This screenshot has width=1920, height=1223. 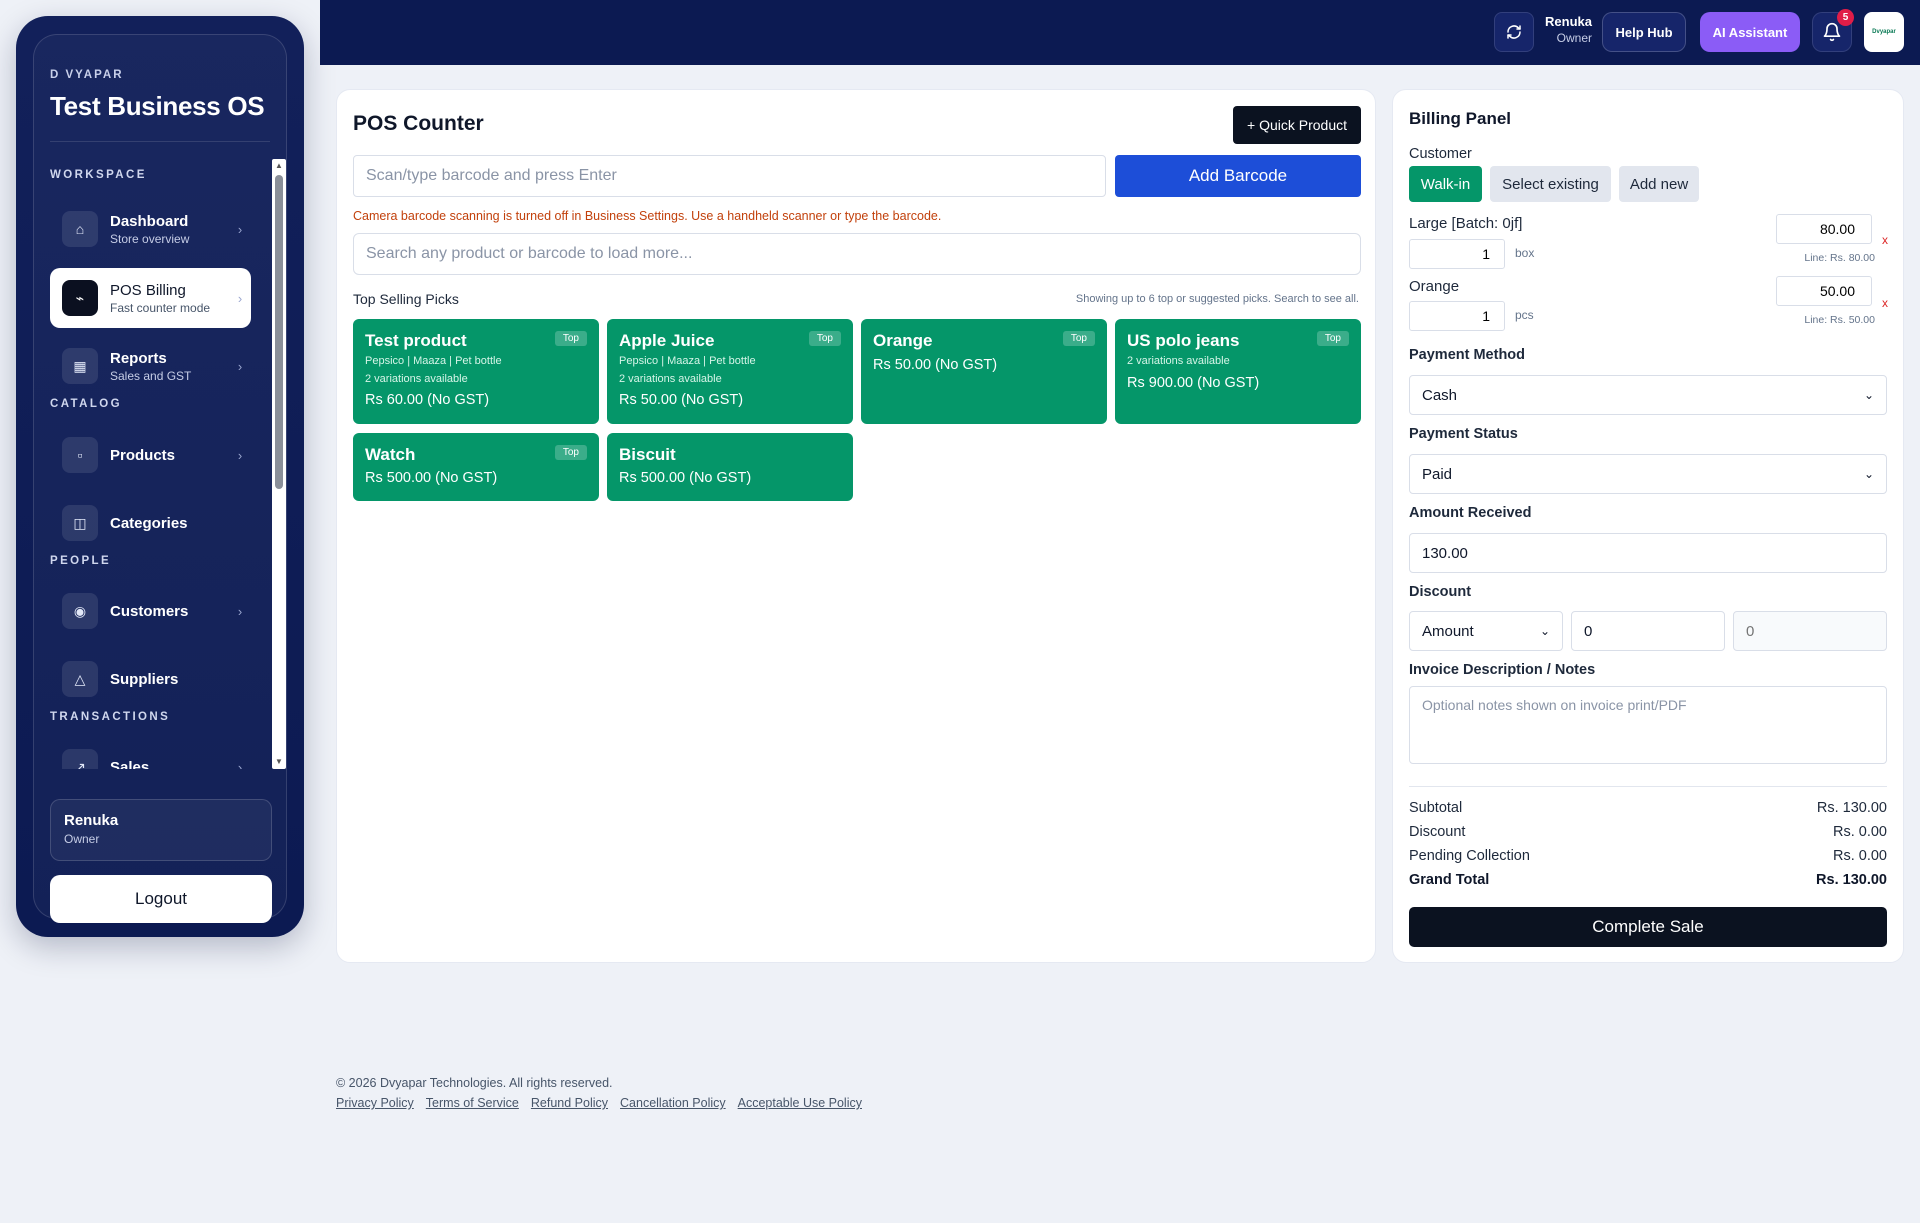 What do you see at coordinates (418, 123) in the screenshot?
I see `page-title: POS Counter` at bounding box center [418, 123].